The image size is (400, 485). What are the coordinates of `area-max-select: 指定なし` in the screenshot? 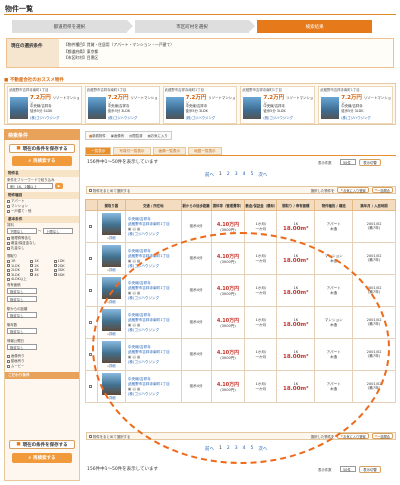 It's located at (22, 299).